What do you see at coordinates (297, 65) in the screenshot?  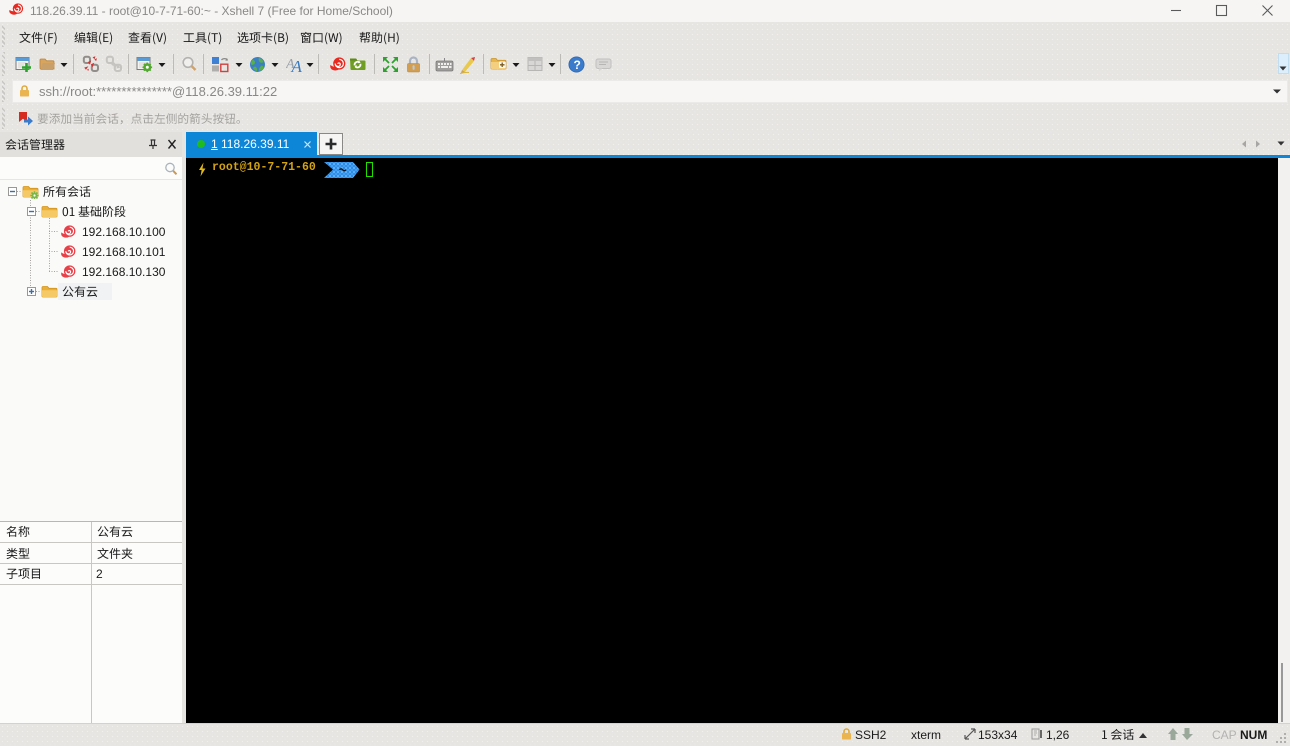 I see `svg-text: A` at bounding box center [297, 65].